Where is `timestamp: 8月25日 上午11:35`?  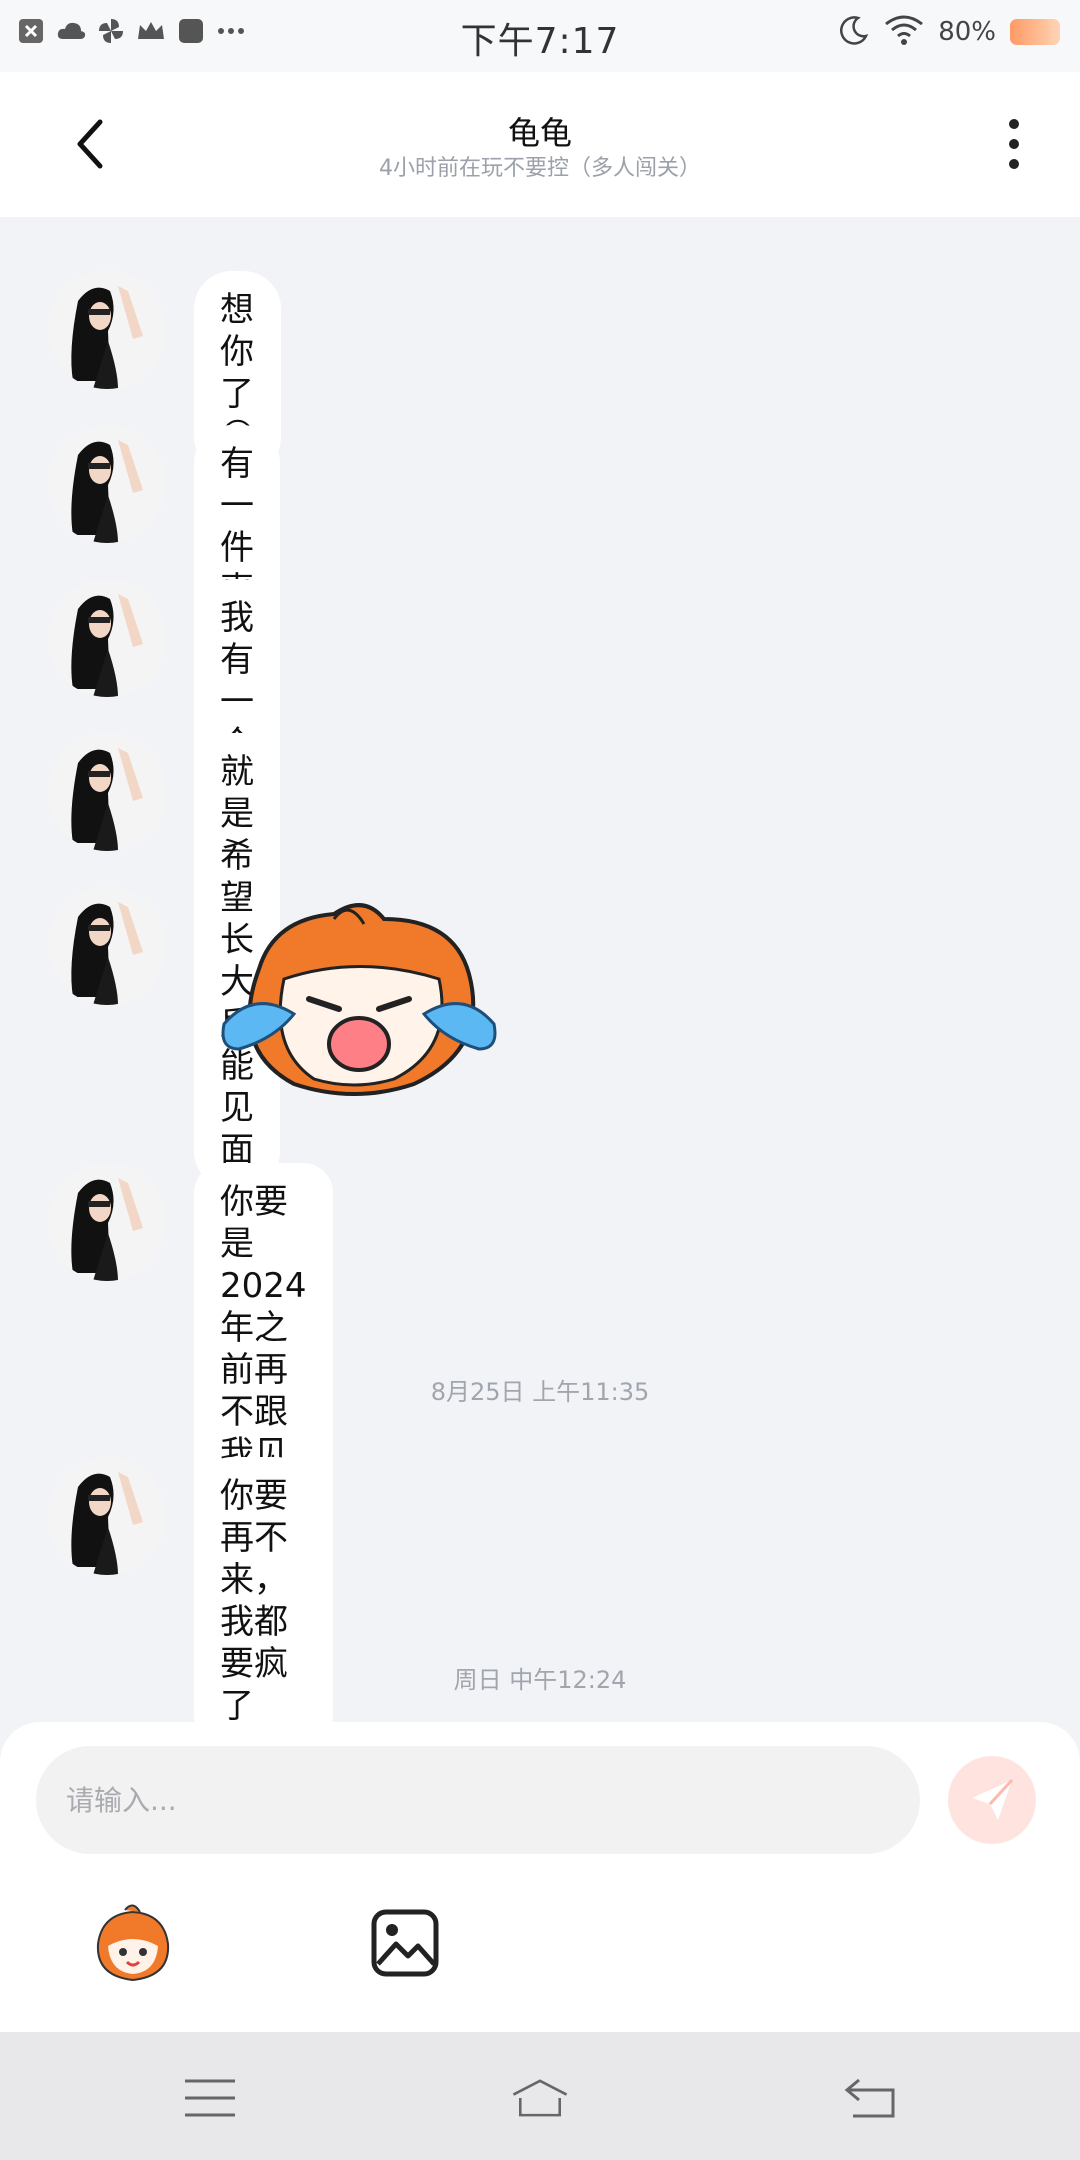
timestamp: 8月25日 上午11:35 is located at coordinates (540, 1392).